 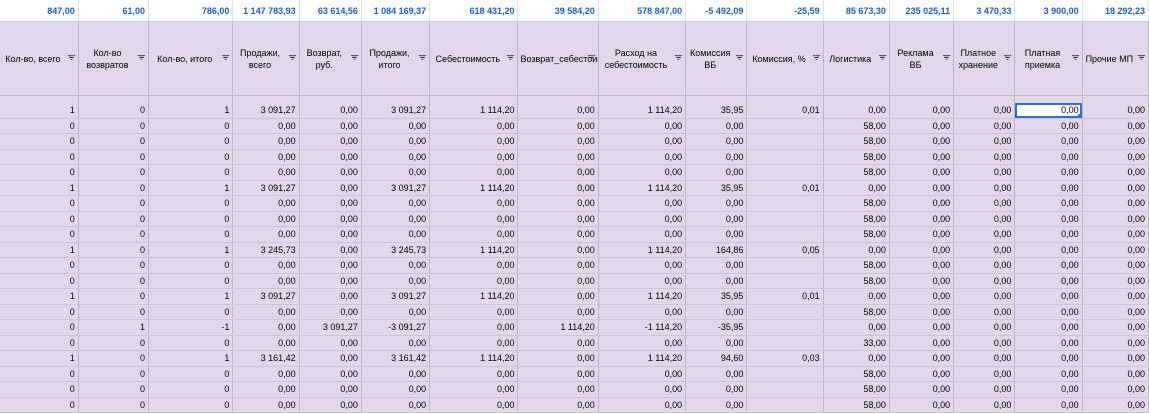 I want to click on column-header: Реклама ВБ, so click(x=922, y=58).